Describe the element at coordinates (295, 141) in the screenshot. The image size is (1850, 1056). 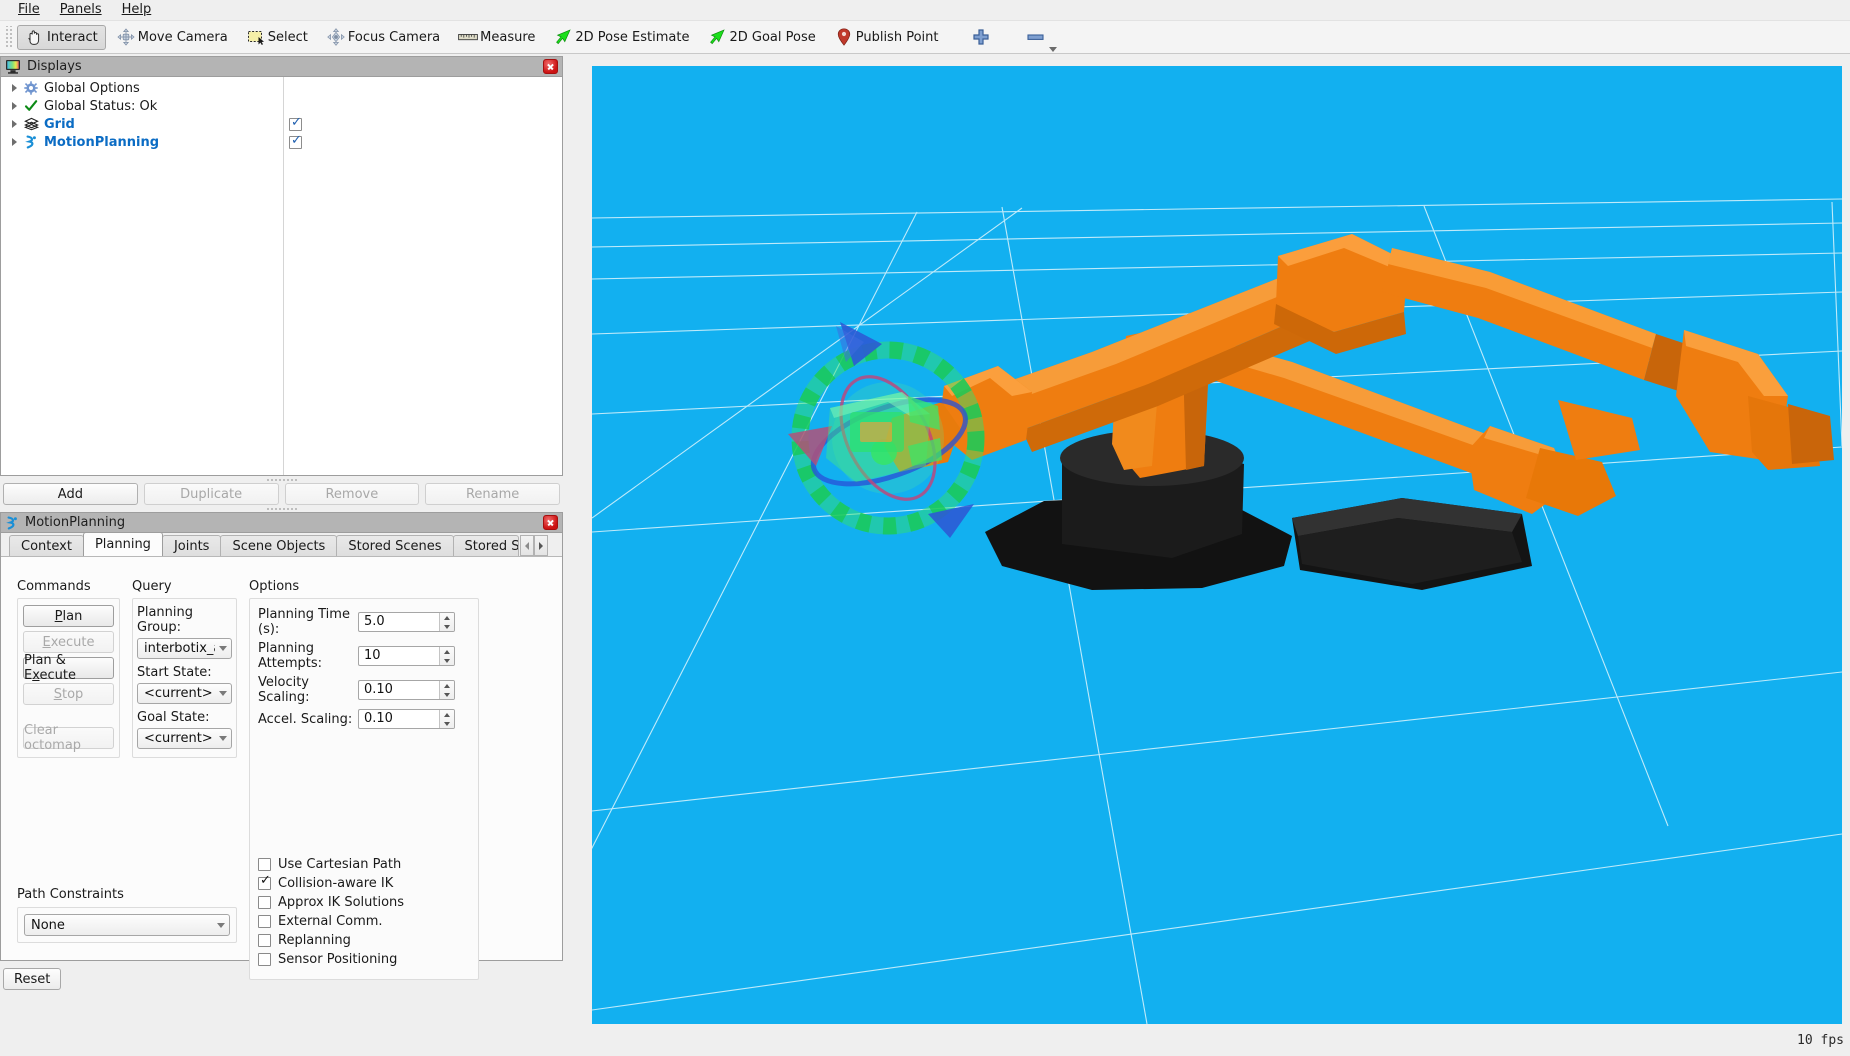
I see `motionplanning-visibility-checkbox` at that location.